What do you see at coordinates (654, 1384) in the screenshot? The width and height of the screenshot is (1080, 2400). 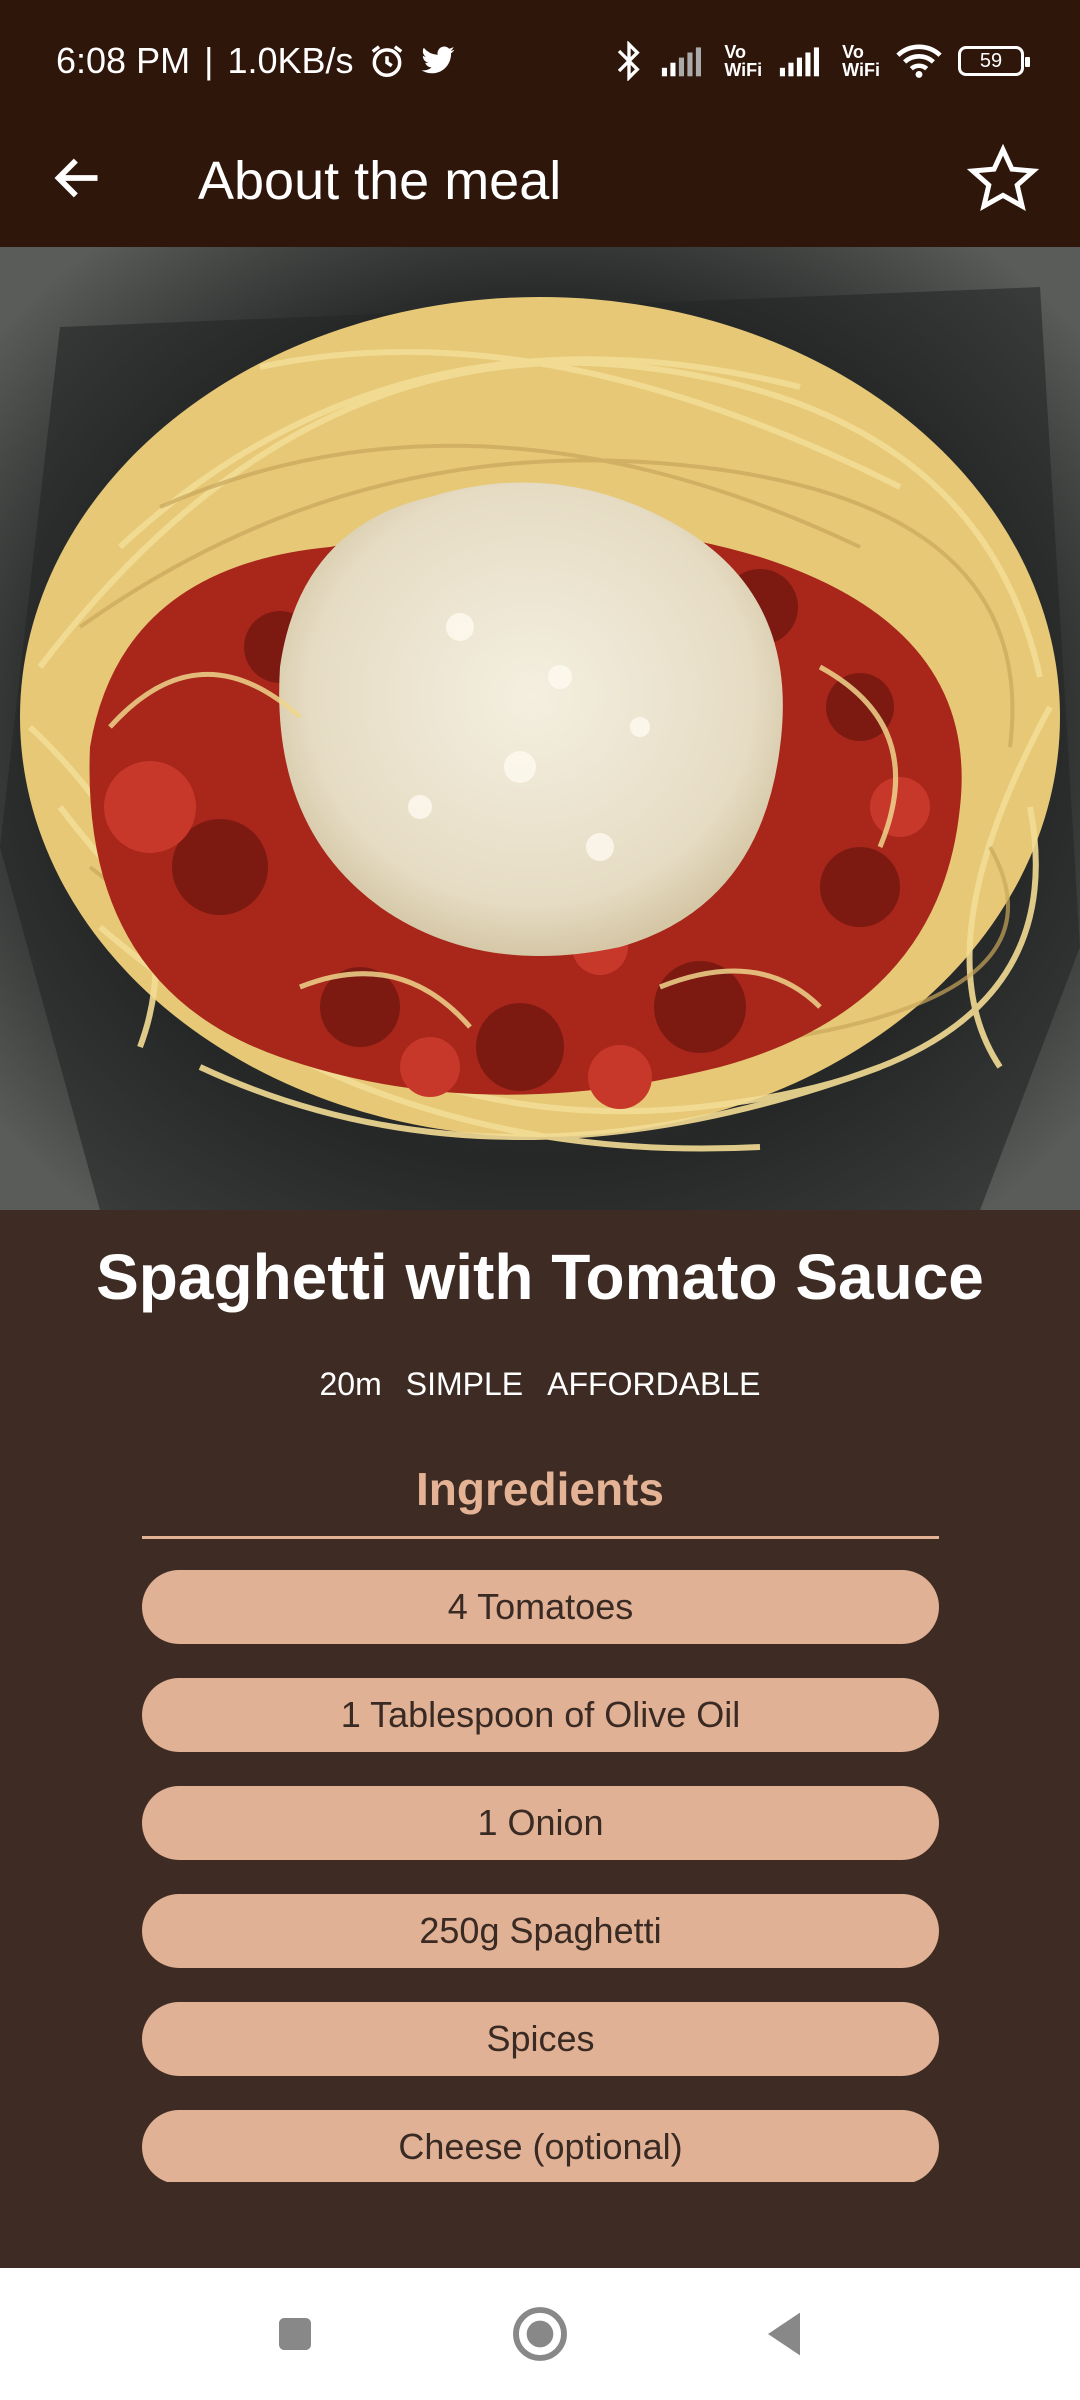 I see `meal-affordability: AFFORDABLE` at bounding box center [654, 1384].